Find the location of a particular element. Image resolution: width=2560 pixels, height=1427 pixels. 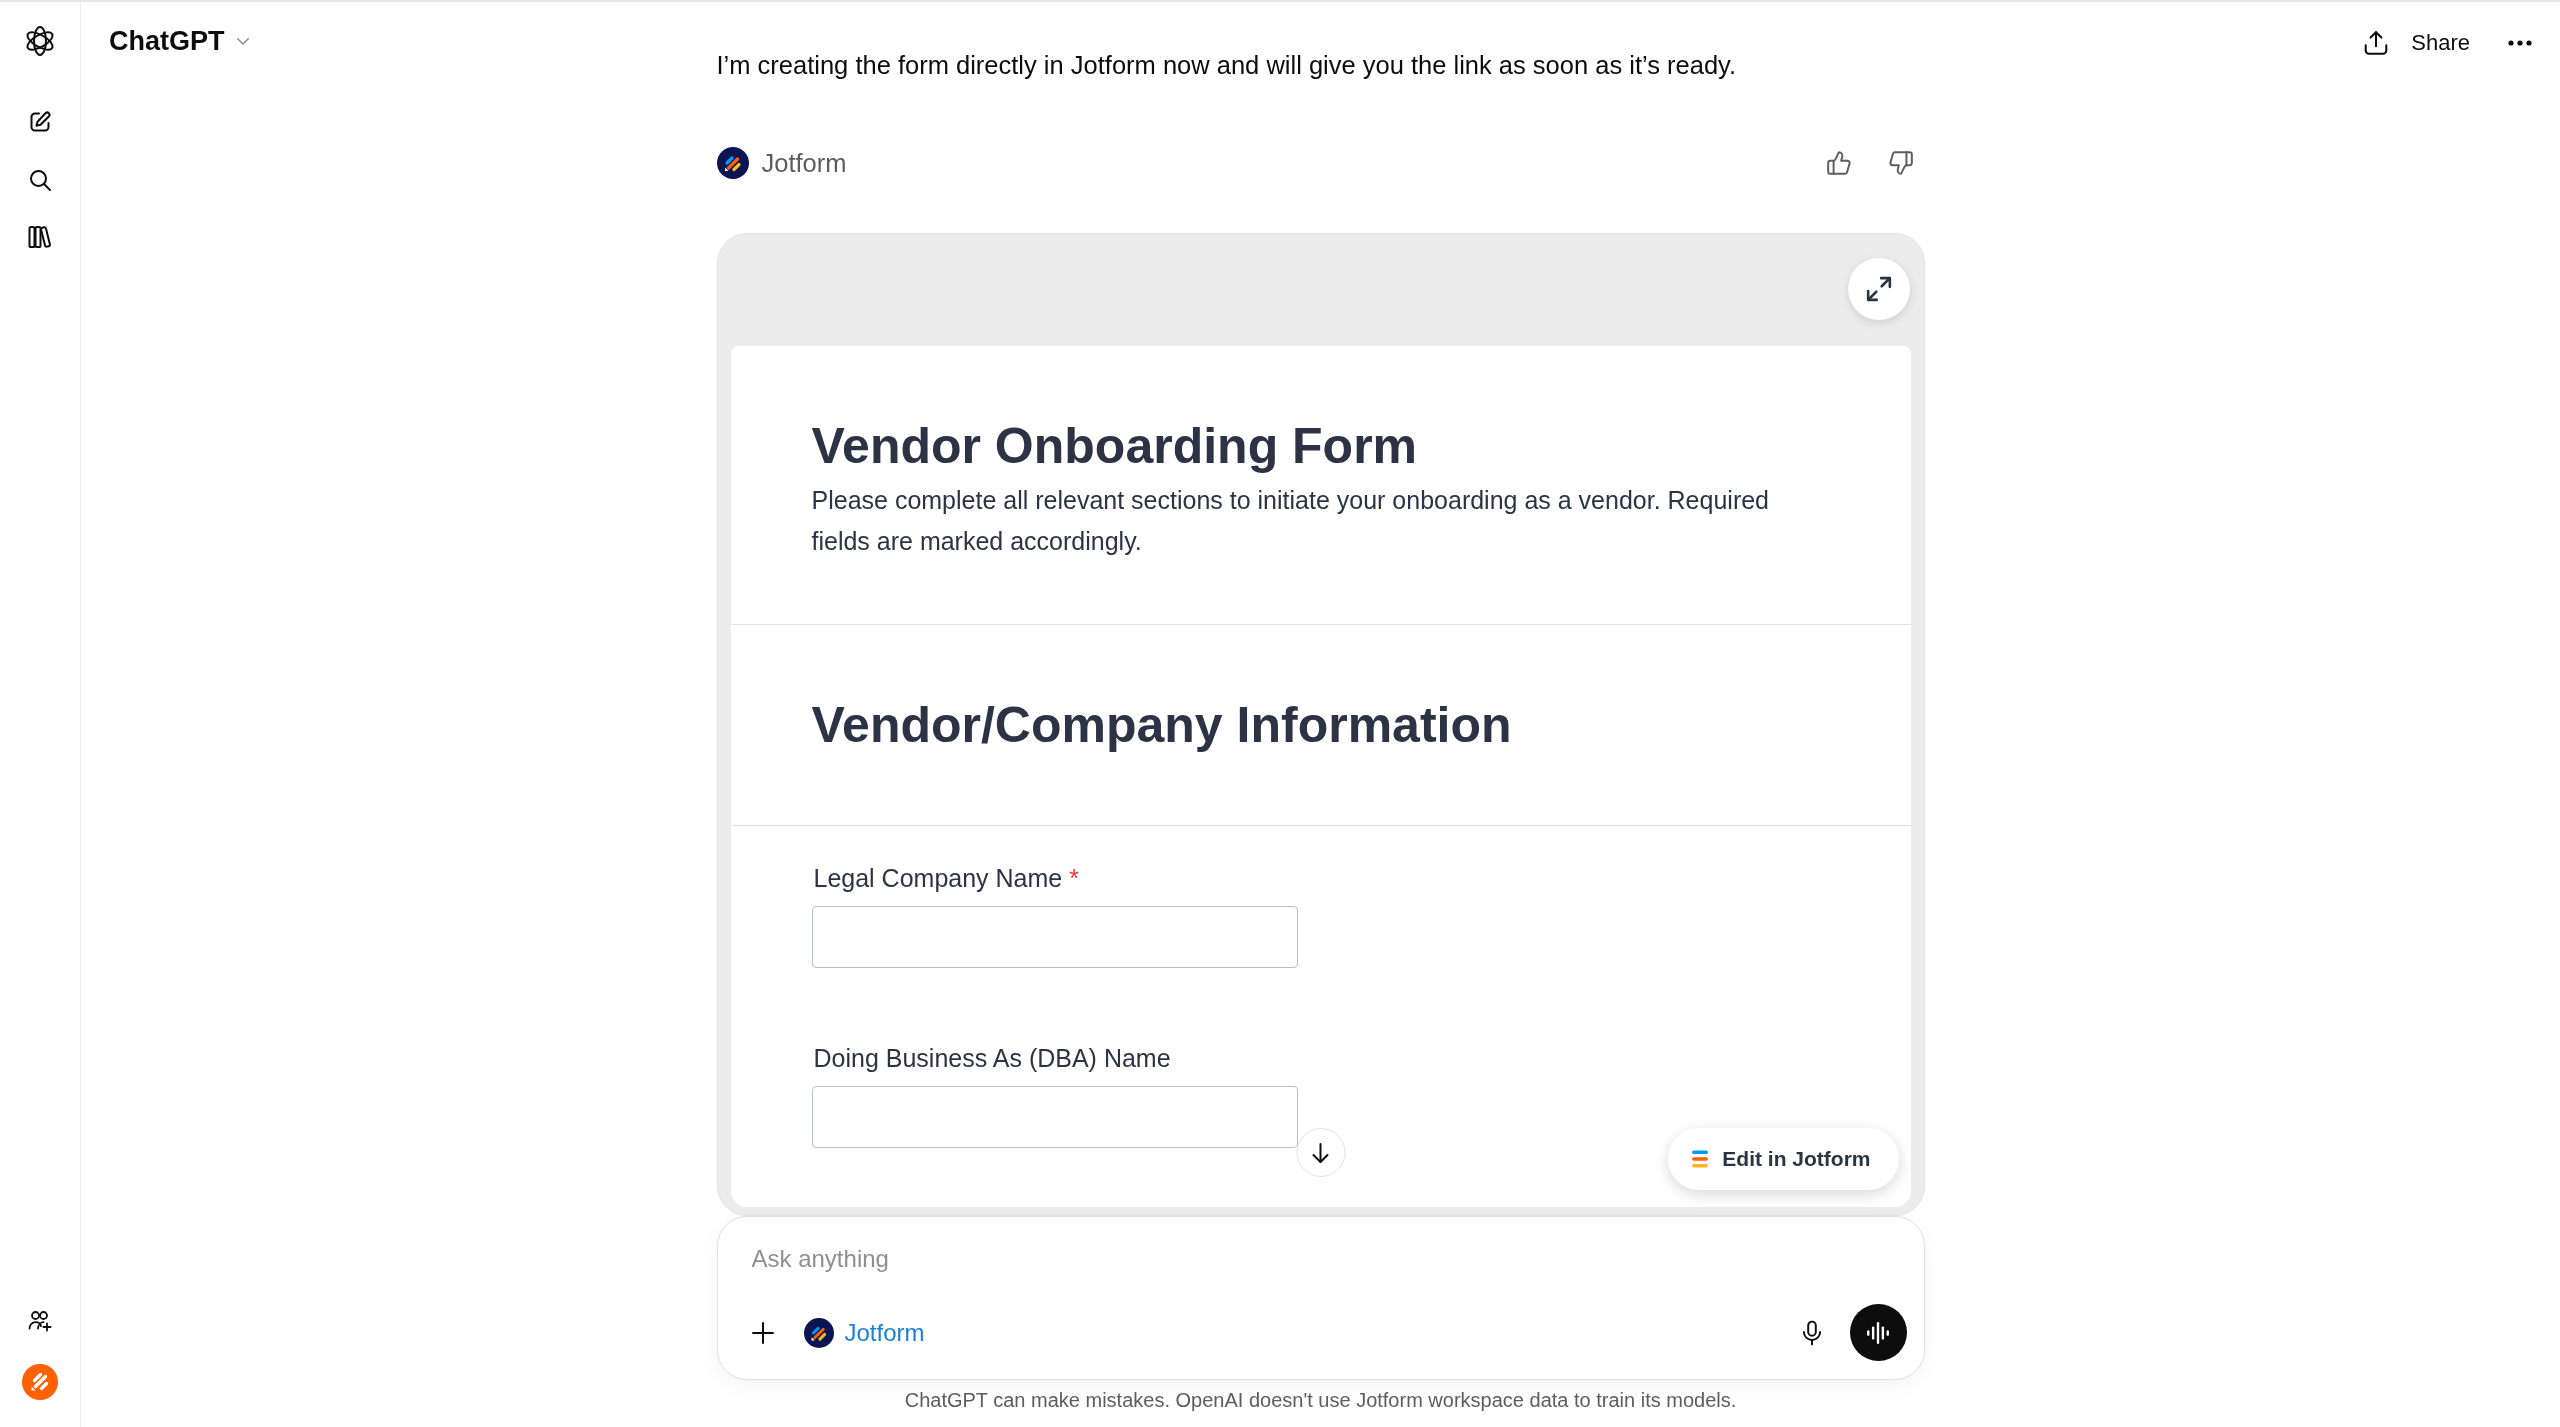

flower-logo-icon is located at coordinates (40, 41).